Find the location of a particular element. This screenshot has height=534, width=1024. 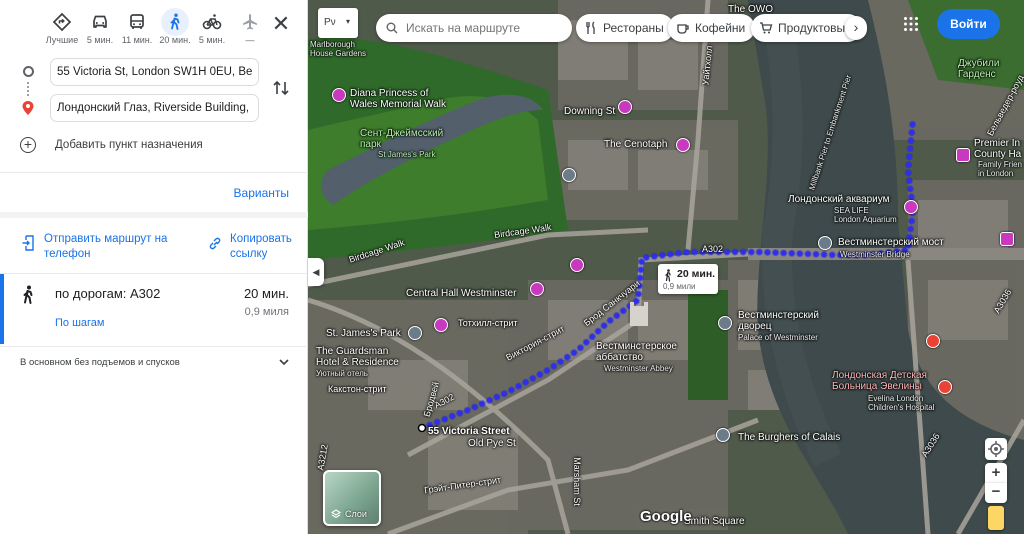

mode-flight-label: — is located at coordinates (250, 40).